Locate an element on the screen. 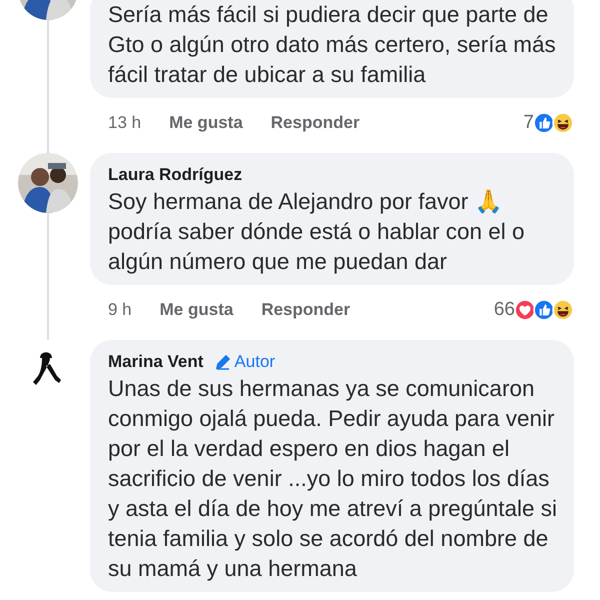 Image resolution: width=600 pixels, height=600 pixels. author-name: Marina Vent is located at coordinates (156, 362).